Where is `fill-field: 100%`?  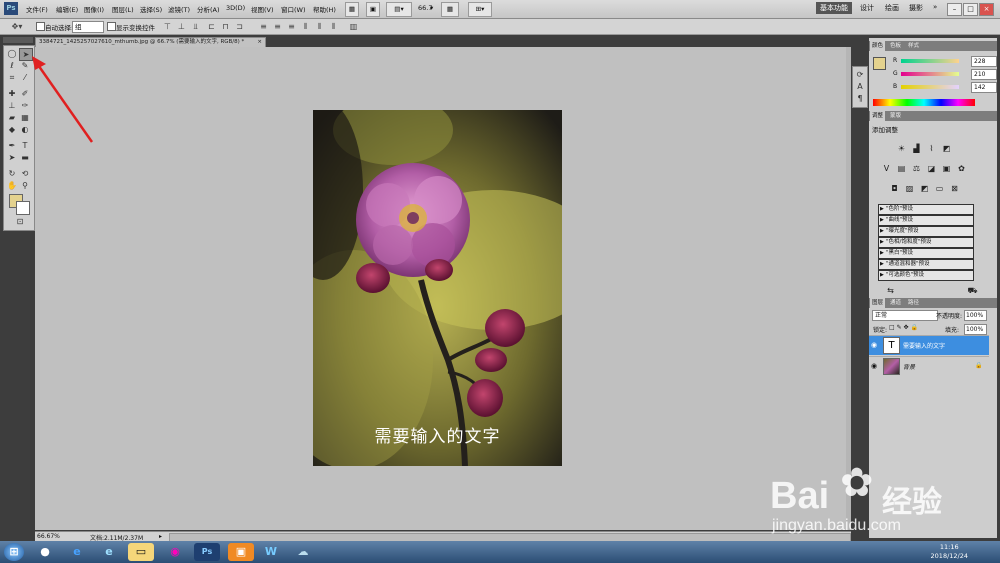
fill-field: 100% is located at coordinates (975, 329).